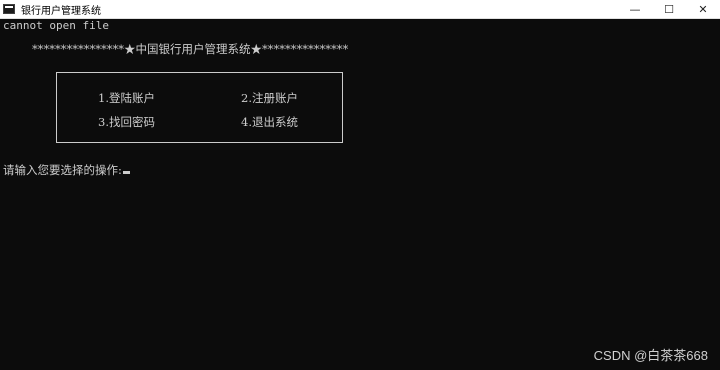 This screenshot has width=720, height=370. Describe the element at coordinates (269, 98) in the screenshot. I see `menu-item-register: 2.注册账户` at that location.